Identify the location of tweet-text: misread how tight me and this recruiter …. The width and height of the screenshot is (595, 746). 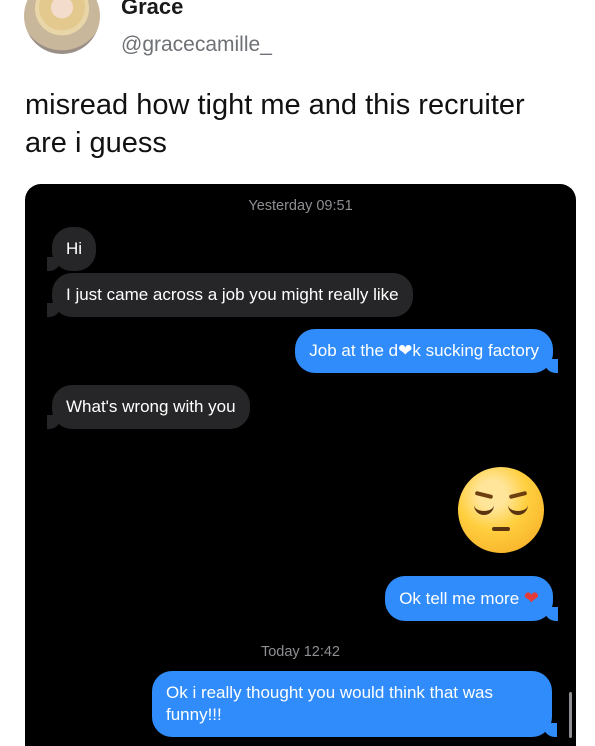
(275, 124).